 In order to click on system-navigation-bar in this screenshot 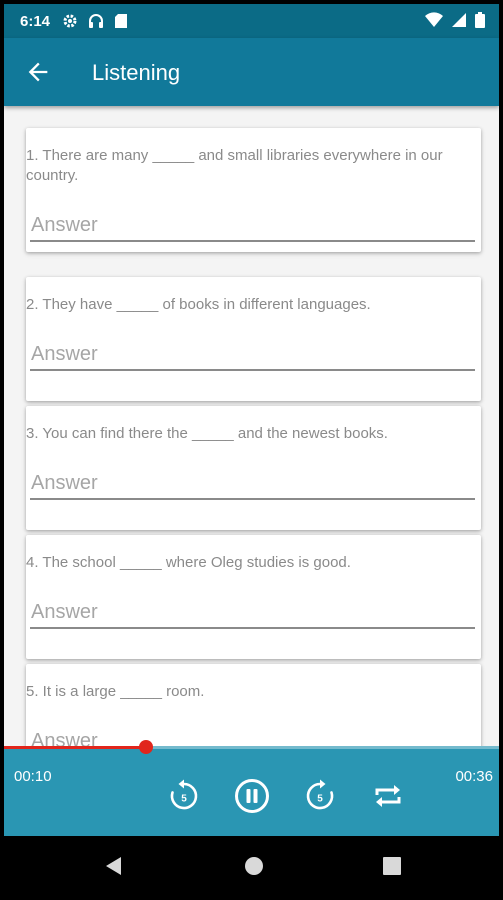, I will do `click(251, 866)`.